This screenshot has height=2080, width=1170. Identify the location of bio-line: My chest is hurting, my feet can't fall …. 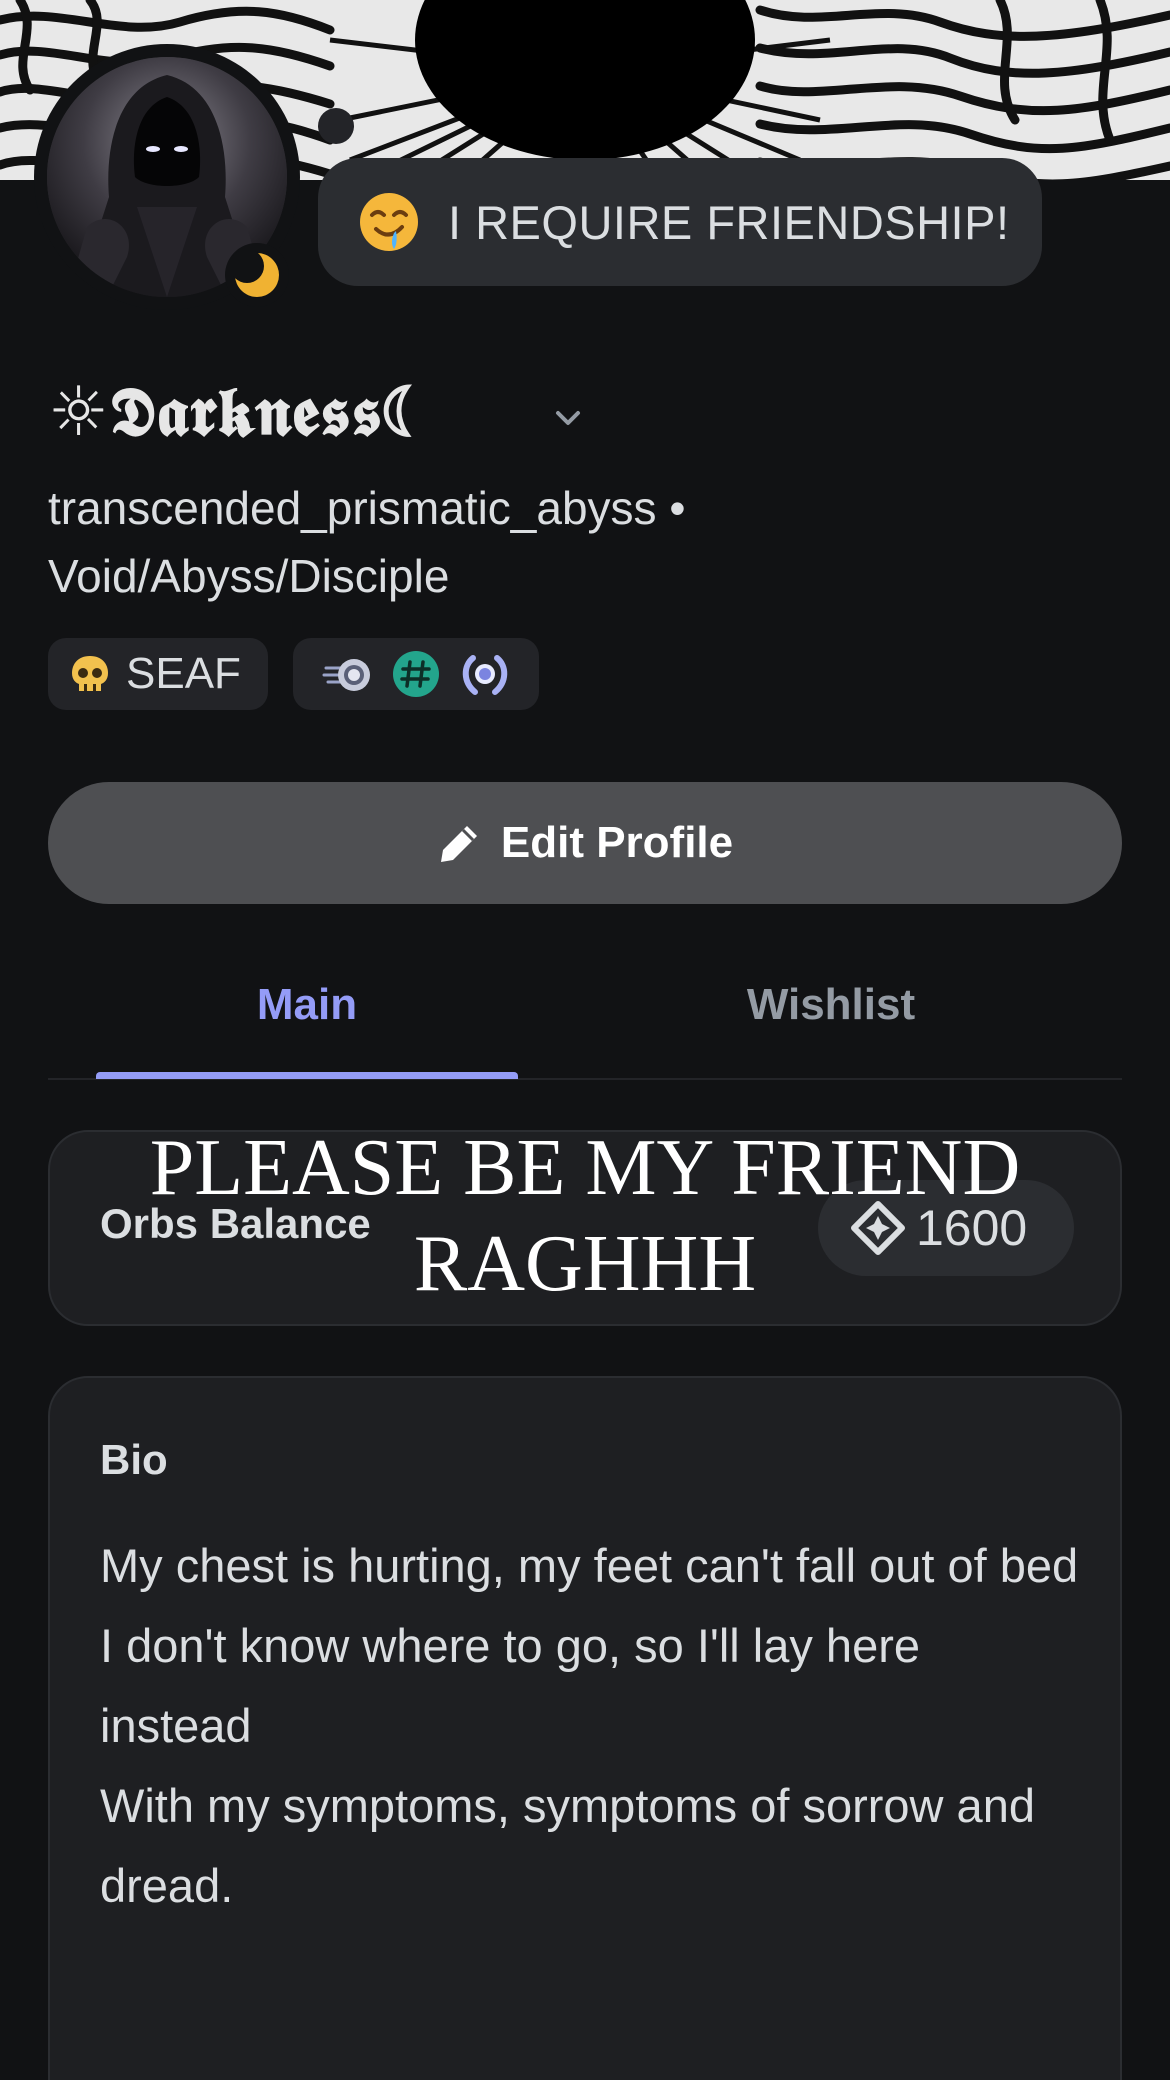
(589, 1565).